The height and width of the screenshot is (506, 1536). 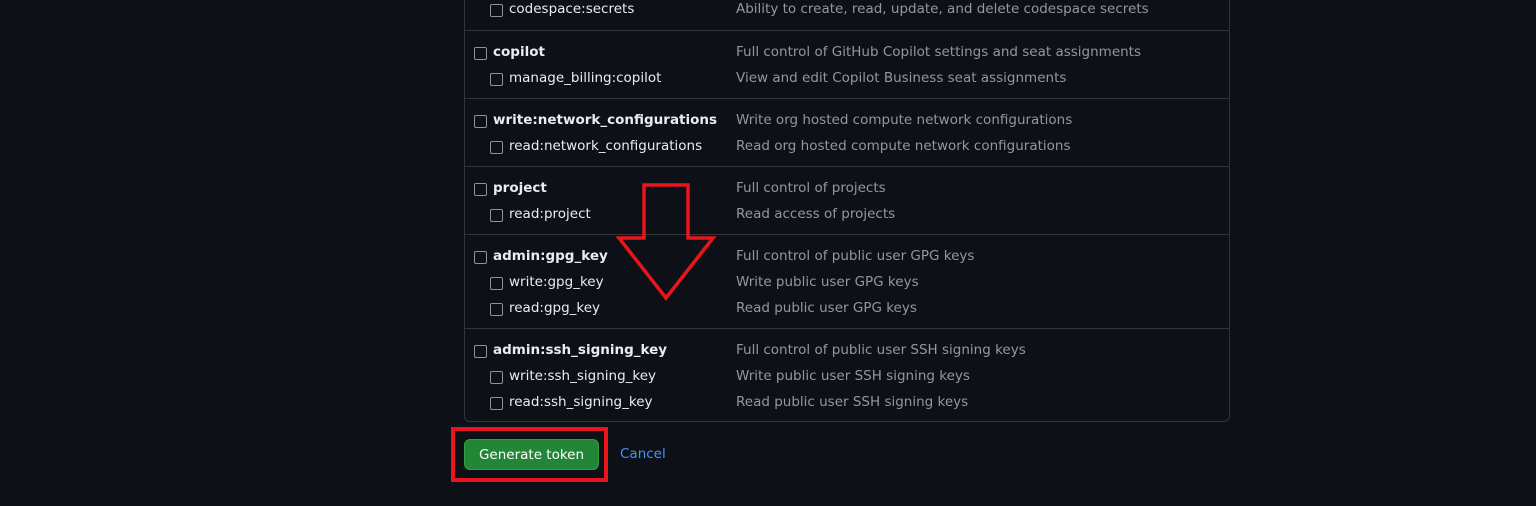 What do you see at coordinates (572, 9) in the screenshot?
I see `scope-name: codespace:secrets` at bounding box center [572, 9].